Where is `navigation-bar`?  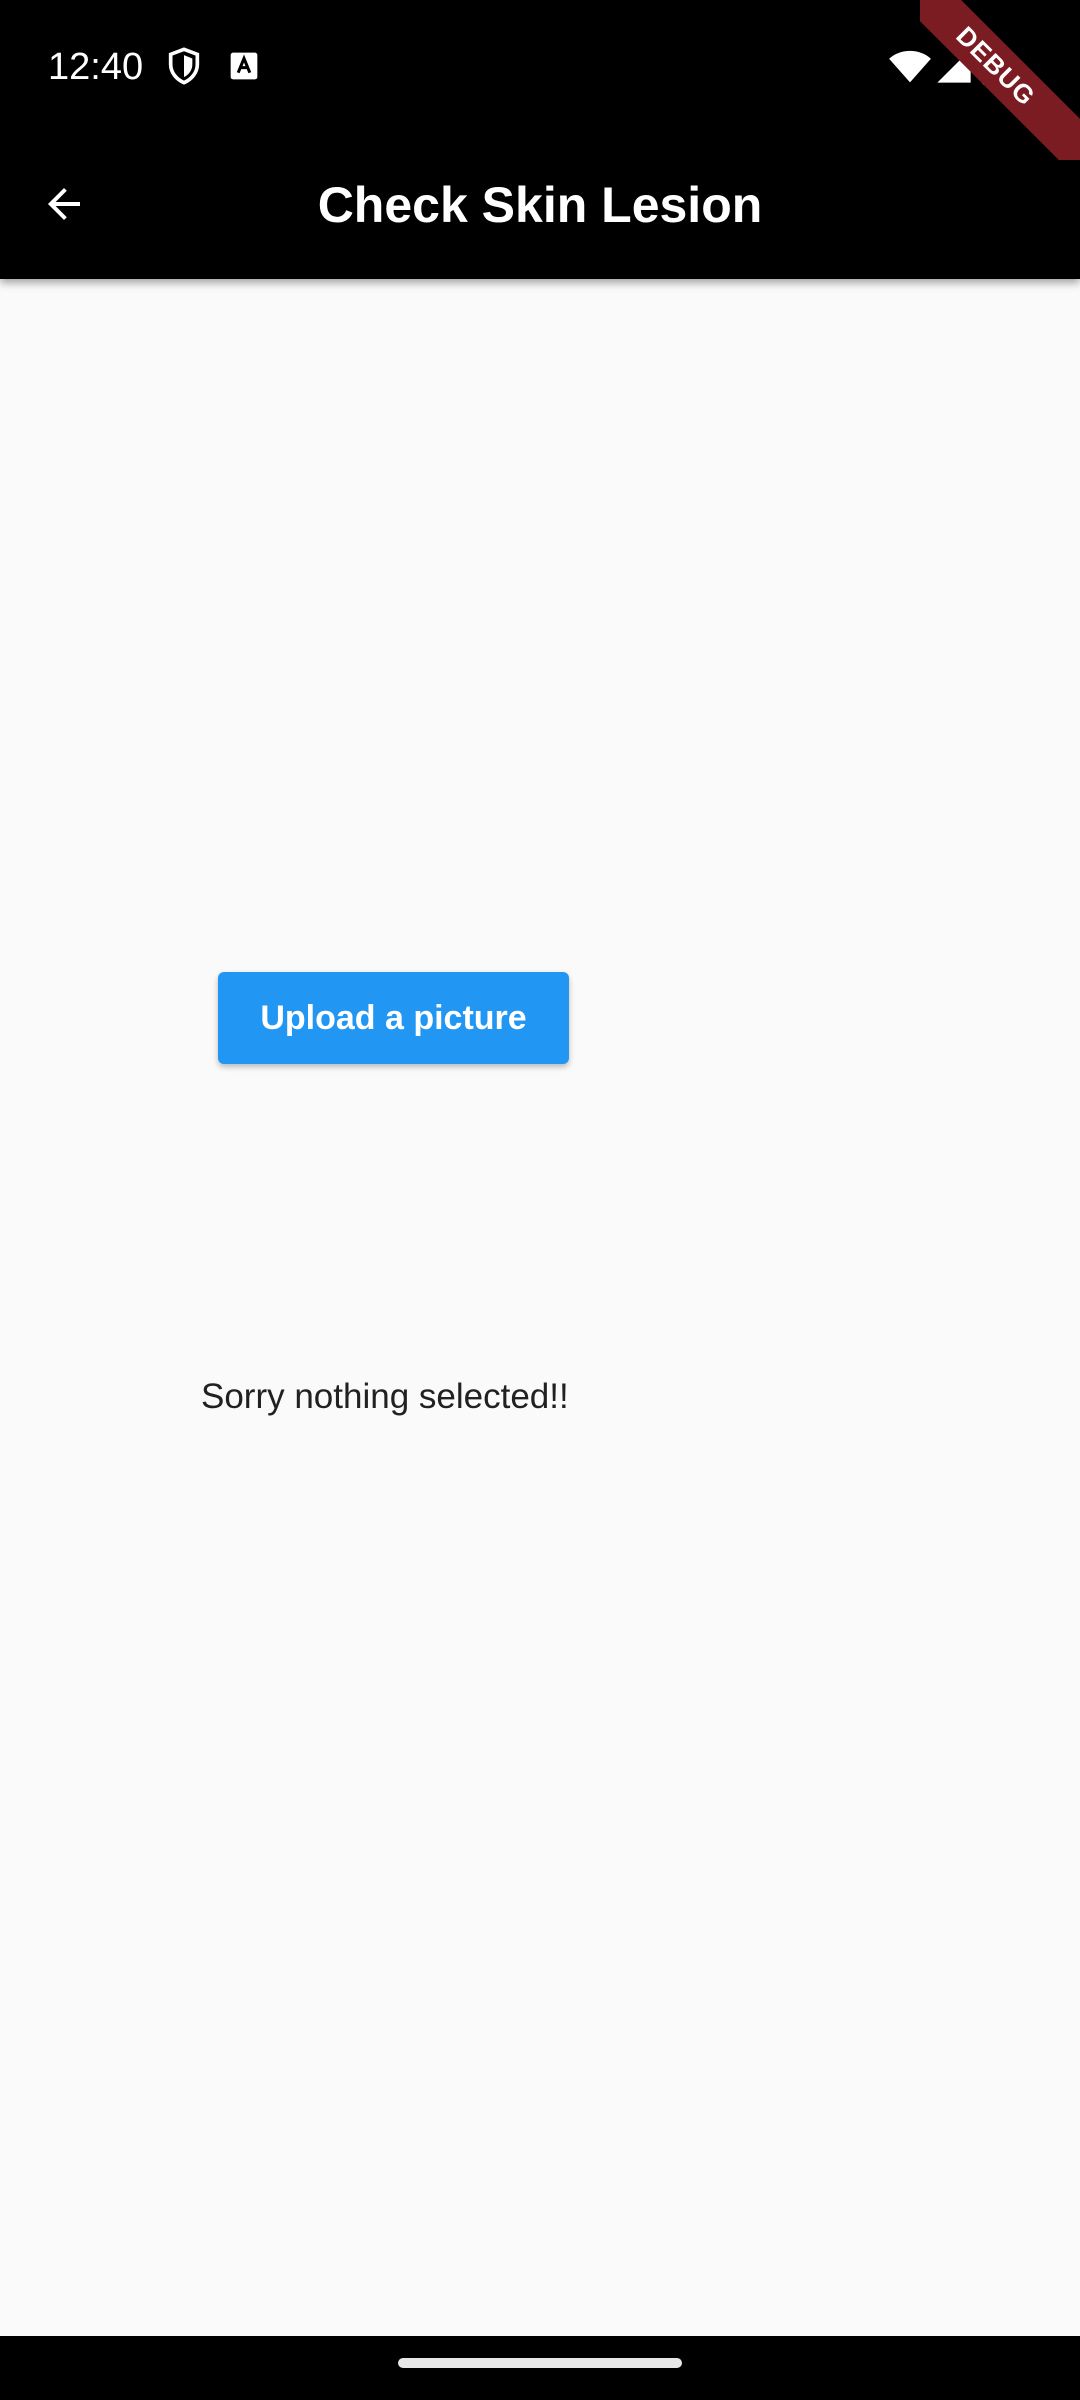 navigation-bar is located at coordinates (540, 2368).